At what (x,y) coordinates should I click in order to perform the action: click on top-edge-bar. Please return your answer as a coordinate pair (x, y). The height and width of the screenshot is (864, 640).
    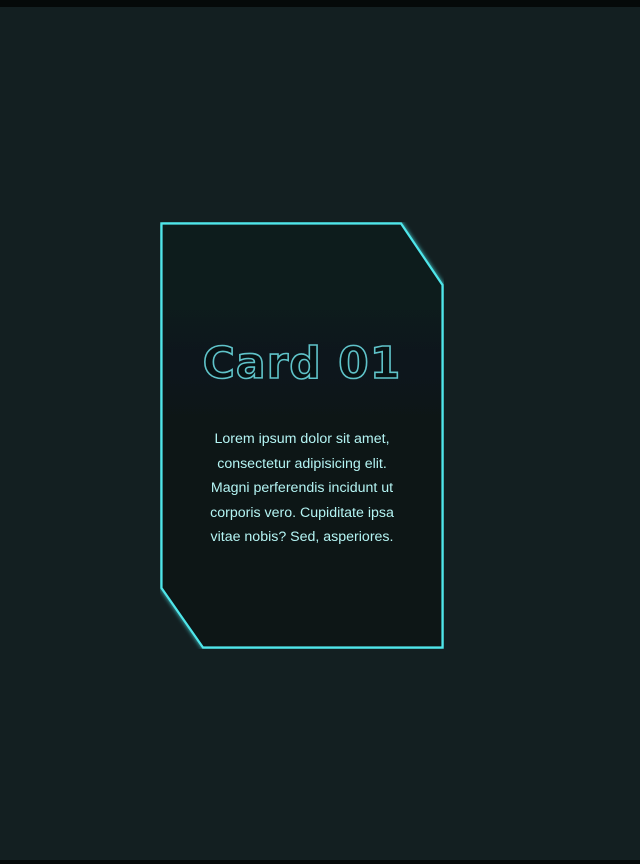
    Looking at the image, I should click on (320, 3).